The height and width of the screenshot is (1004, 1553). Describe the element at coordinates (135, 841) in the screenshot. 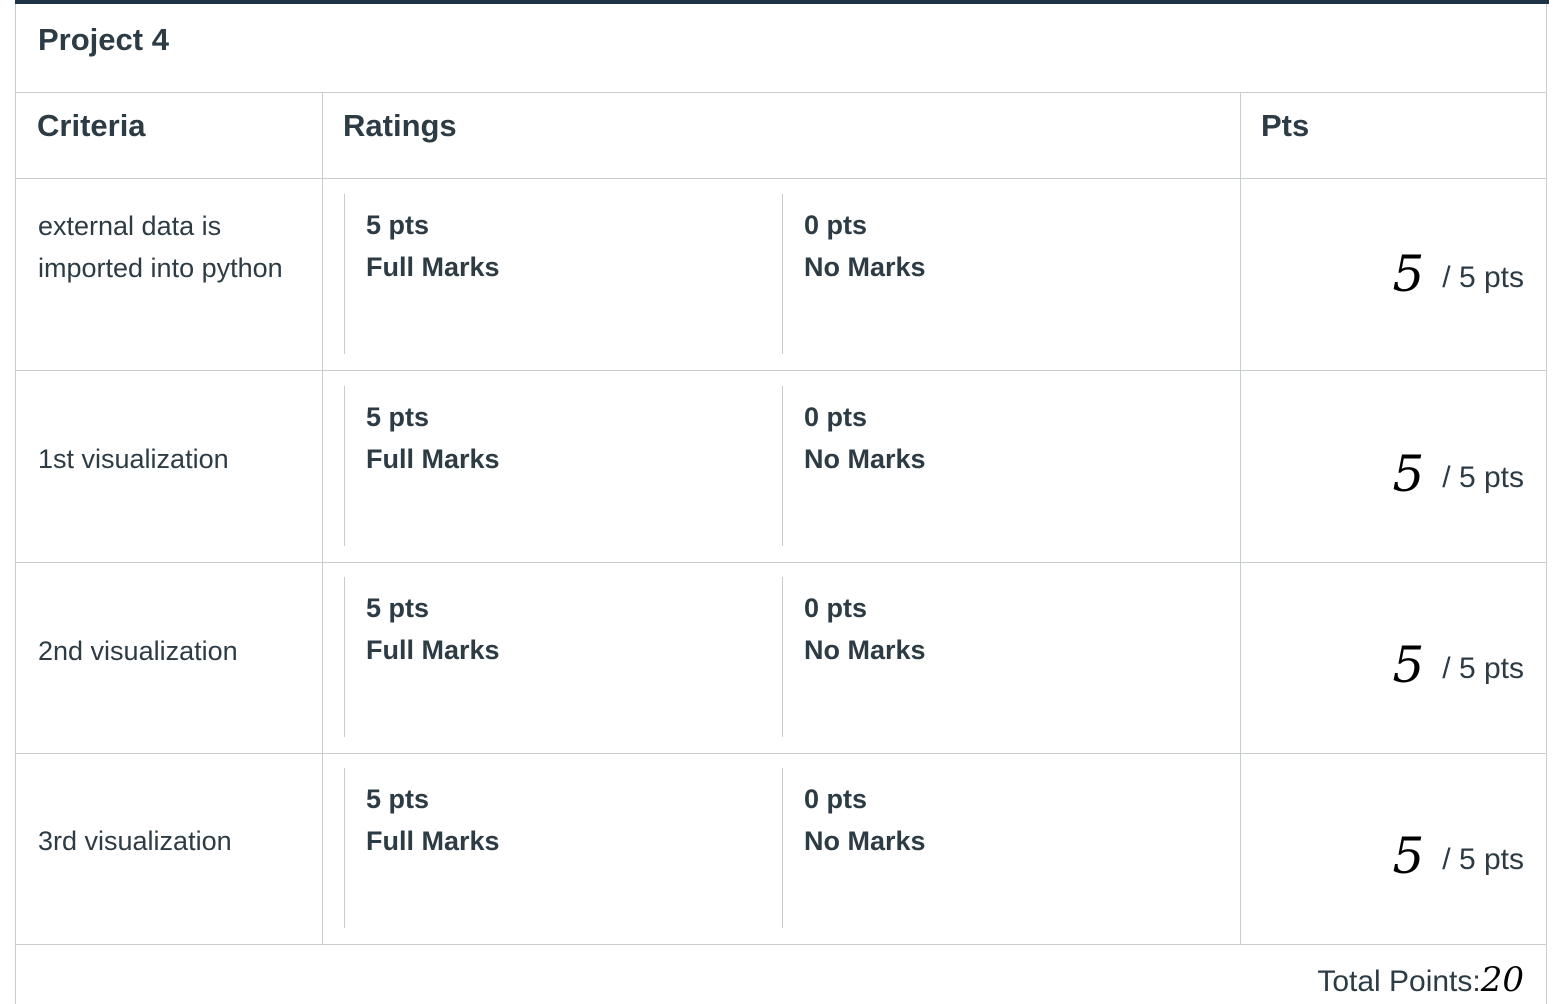

I see `criterion-description: 3rd visualization` at that location.